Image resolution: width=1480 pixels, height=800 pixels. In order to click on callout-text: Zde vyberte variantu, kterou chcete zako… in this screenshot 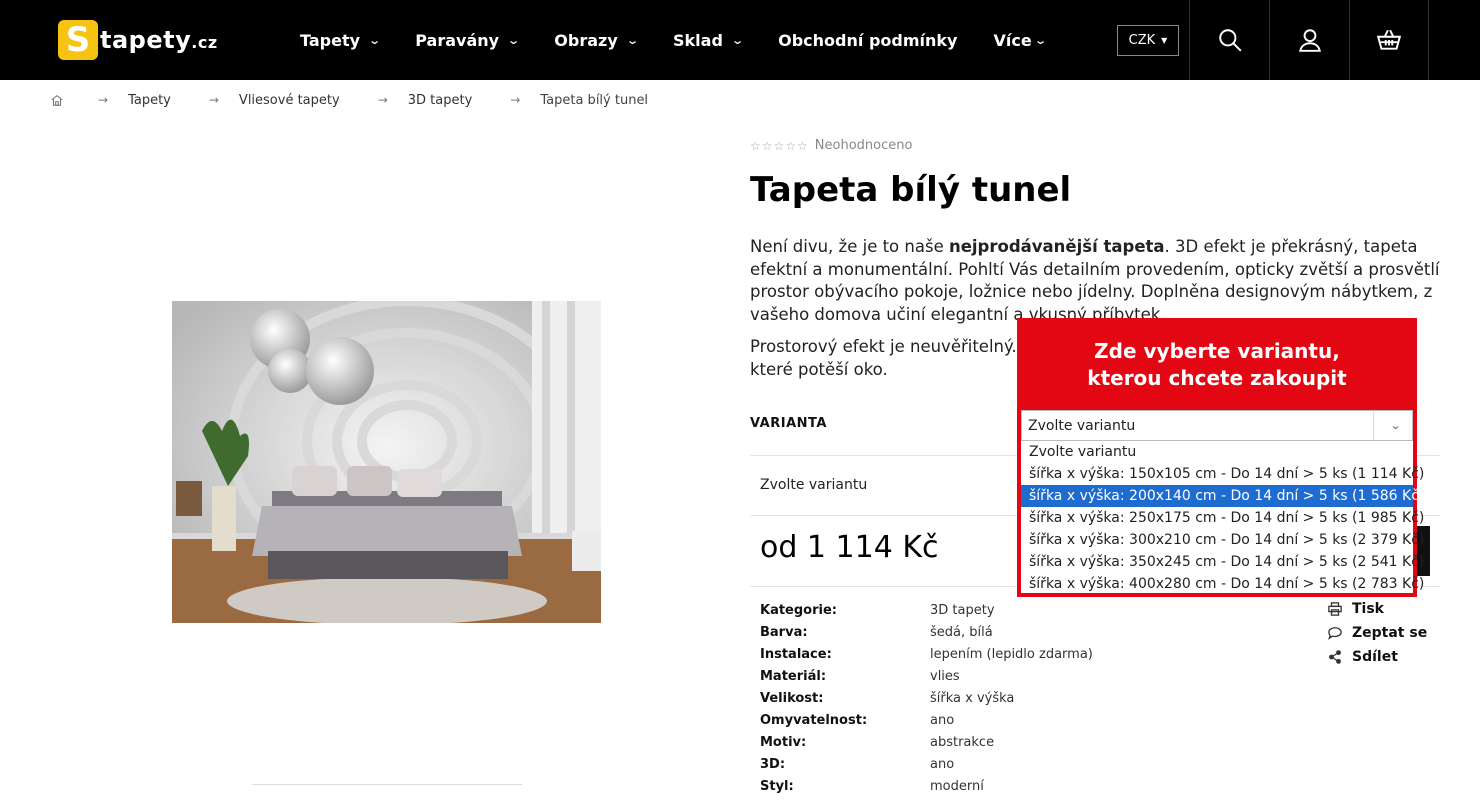, I will do `click(1217, 364)`.